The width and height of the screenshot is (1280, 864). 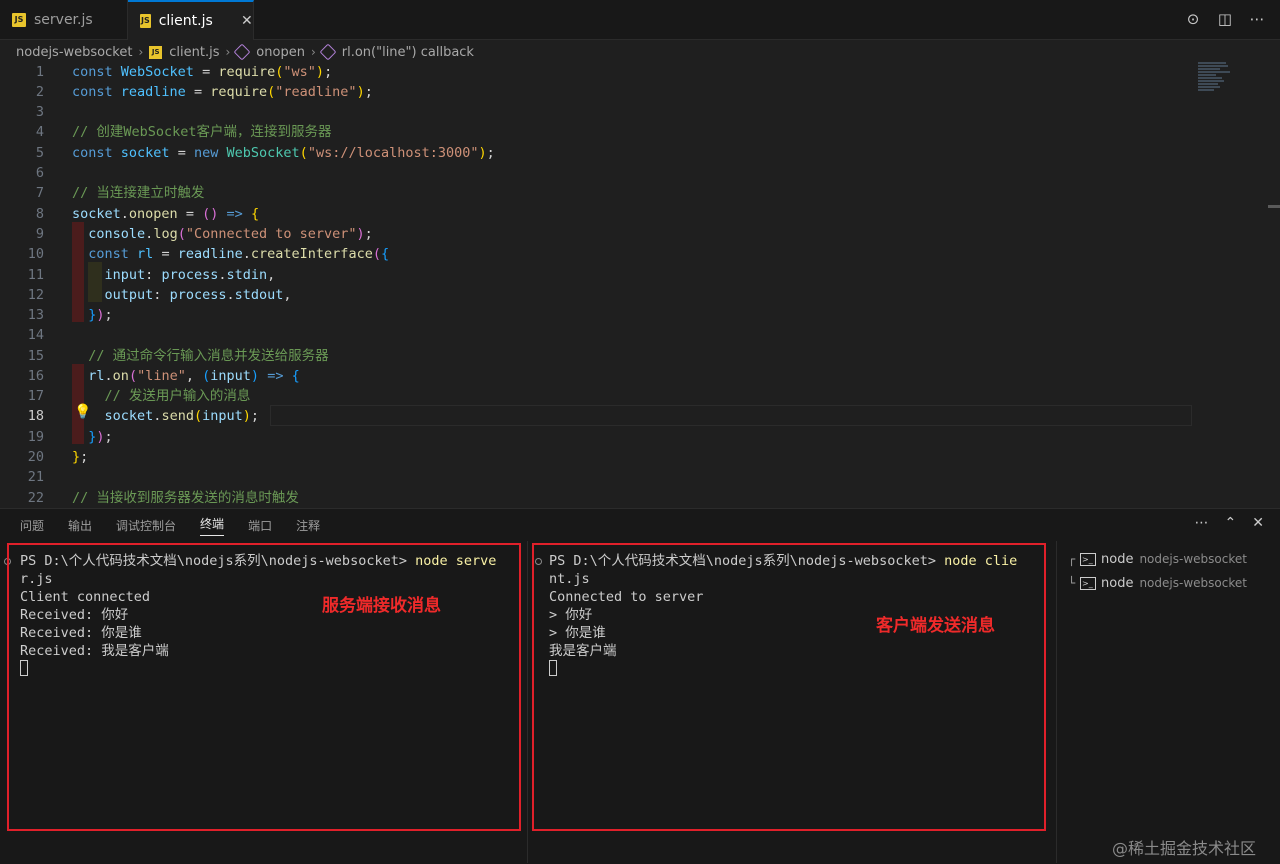 I want to click on annotation-label-server: 服务端接收消息, so click(x=381, y=606).